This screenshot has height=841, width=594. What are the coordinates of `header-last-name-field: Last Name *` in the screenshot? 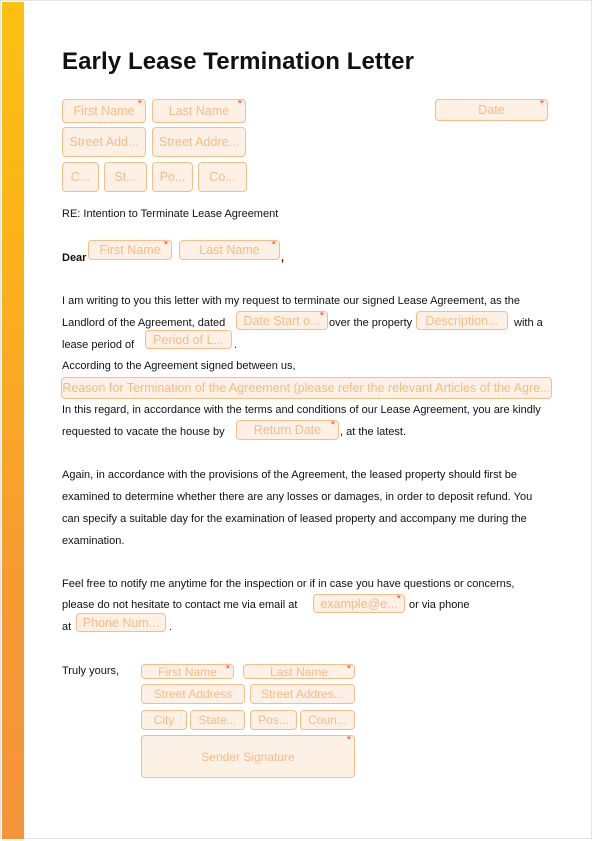 It's located at (199, 111).